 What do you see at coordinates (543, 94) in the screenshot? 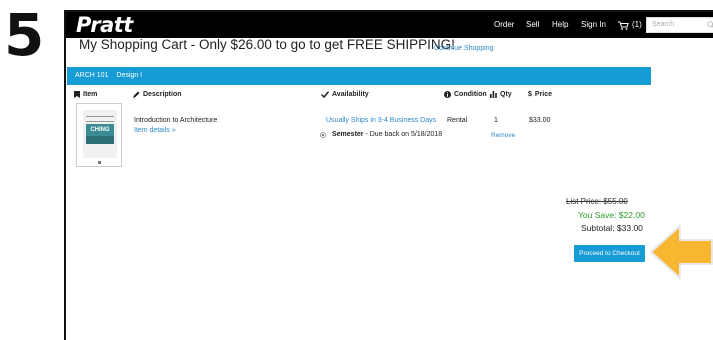
I see `column-header-price-label: Price` at bounding box center [543, 94].